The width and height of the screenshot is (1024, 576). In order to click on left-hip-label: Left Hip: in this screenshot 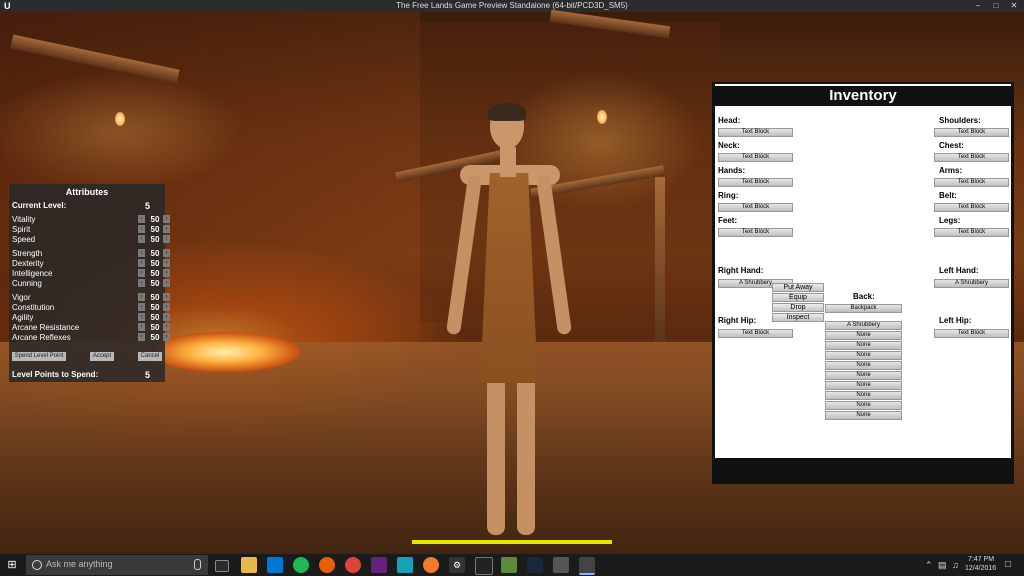, I will do `click(955, 320)`.